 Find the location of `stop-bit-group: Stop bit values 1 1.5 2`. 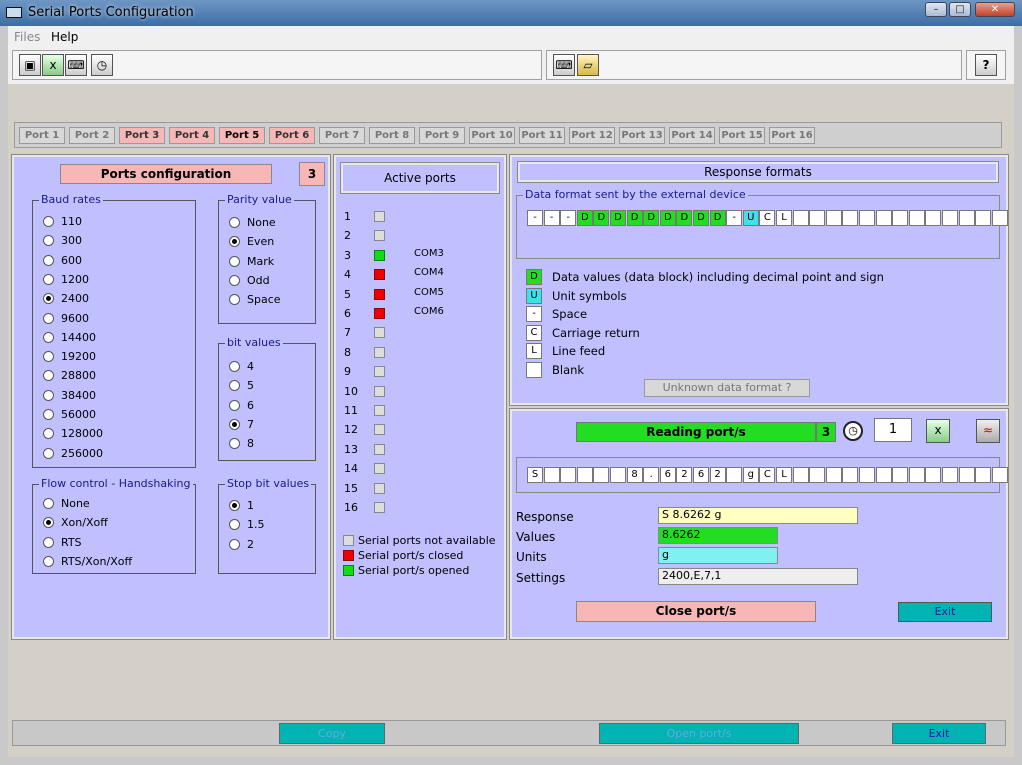

stop-bit-group: Stop bit values 1 1.5 2 is located at coordinates (267, 525).